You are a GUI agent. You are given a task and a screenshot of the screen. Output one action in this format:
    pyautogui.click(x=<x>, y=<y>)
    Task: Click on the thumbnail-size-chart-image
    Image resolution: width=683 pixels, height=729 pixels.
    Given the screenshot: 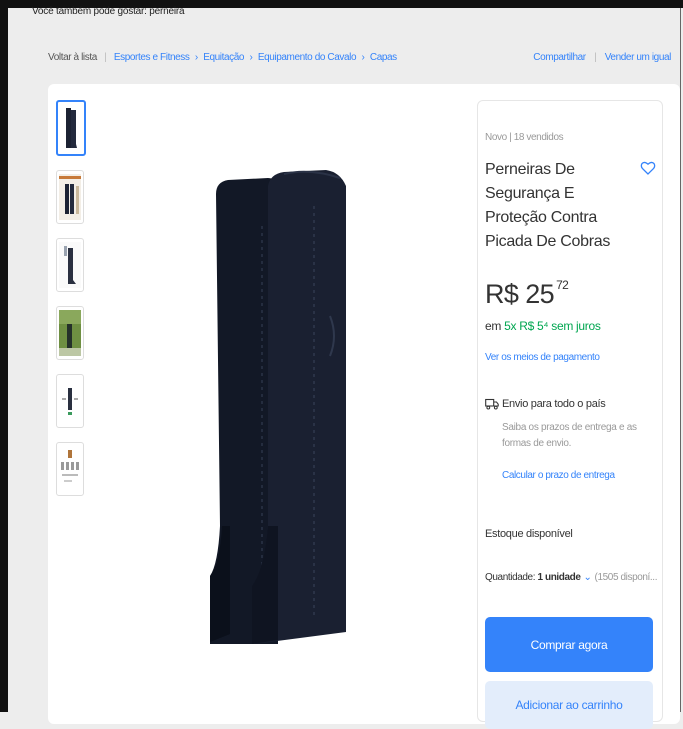 What is the action you would take?
    pyautogui.click(x=70, y=469)
    